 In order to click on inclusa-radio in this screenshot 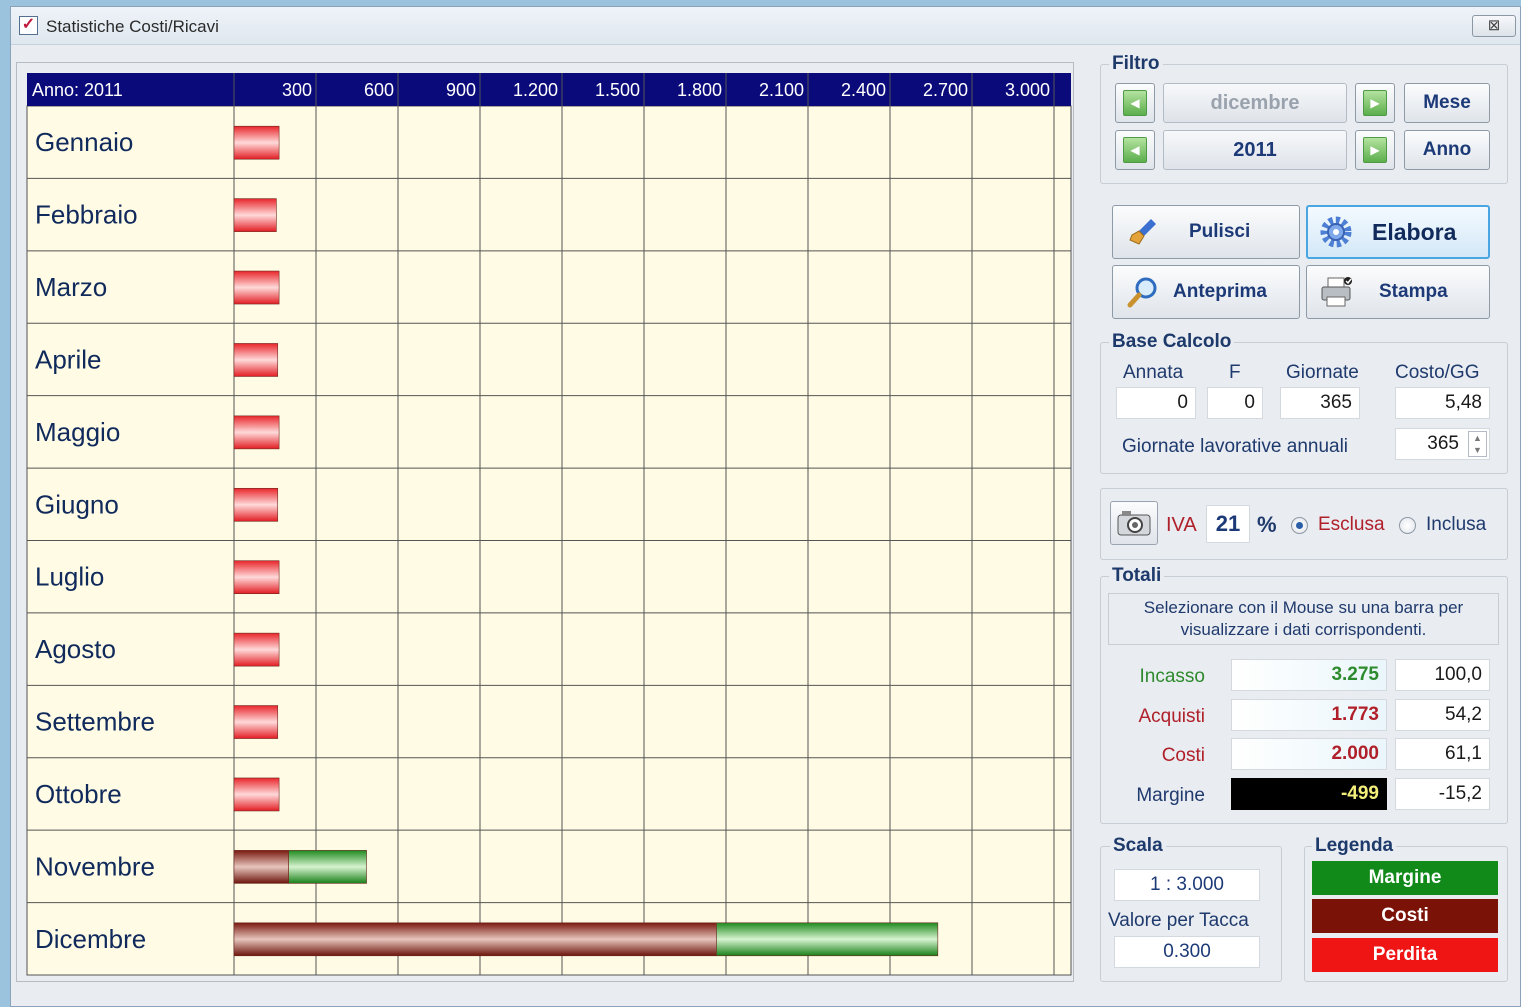, I will do `click(1407, 525)`.